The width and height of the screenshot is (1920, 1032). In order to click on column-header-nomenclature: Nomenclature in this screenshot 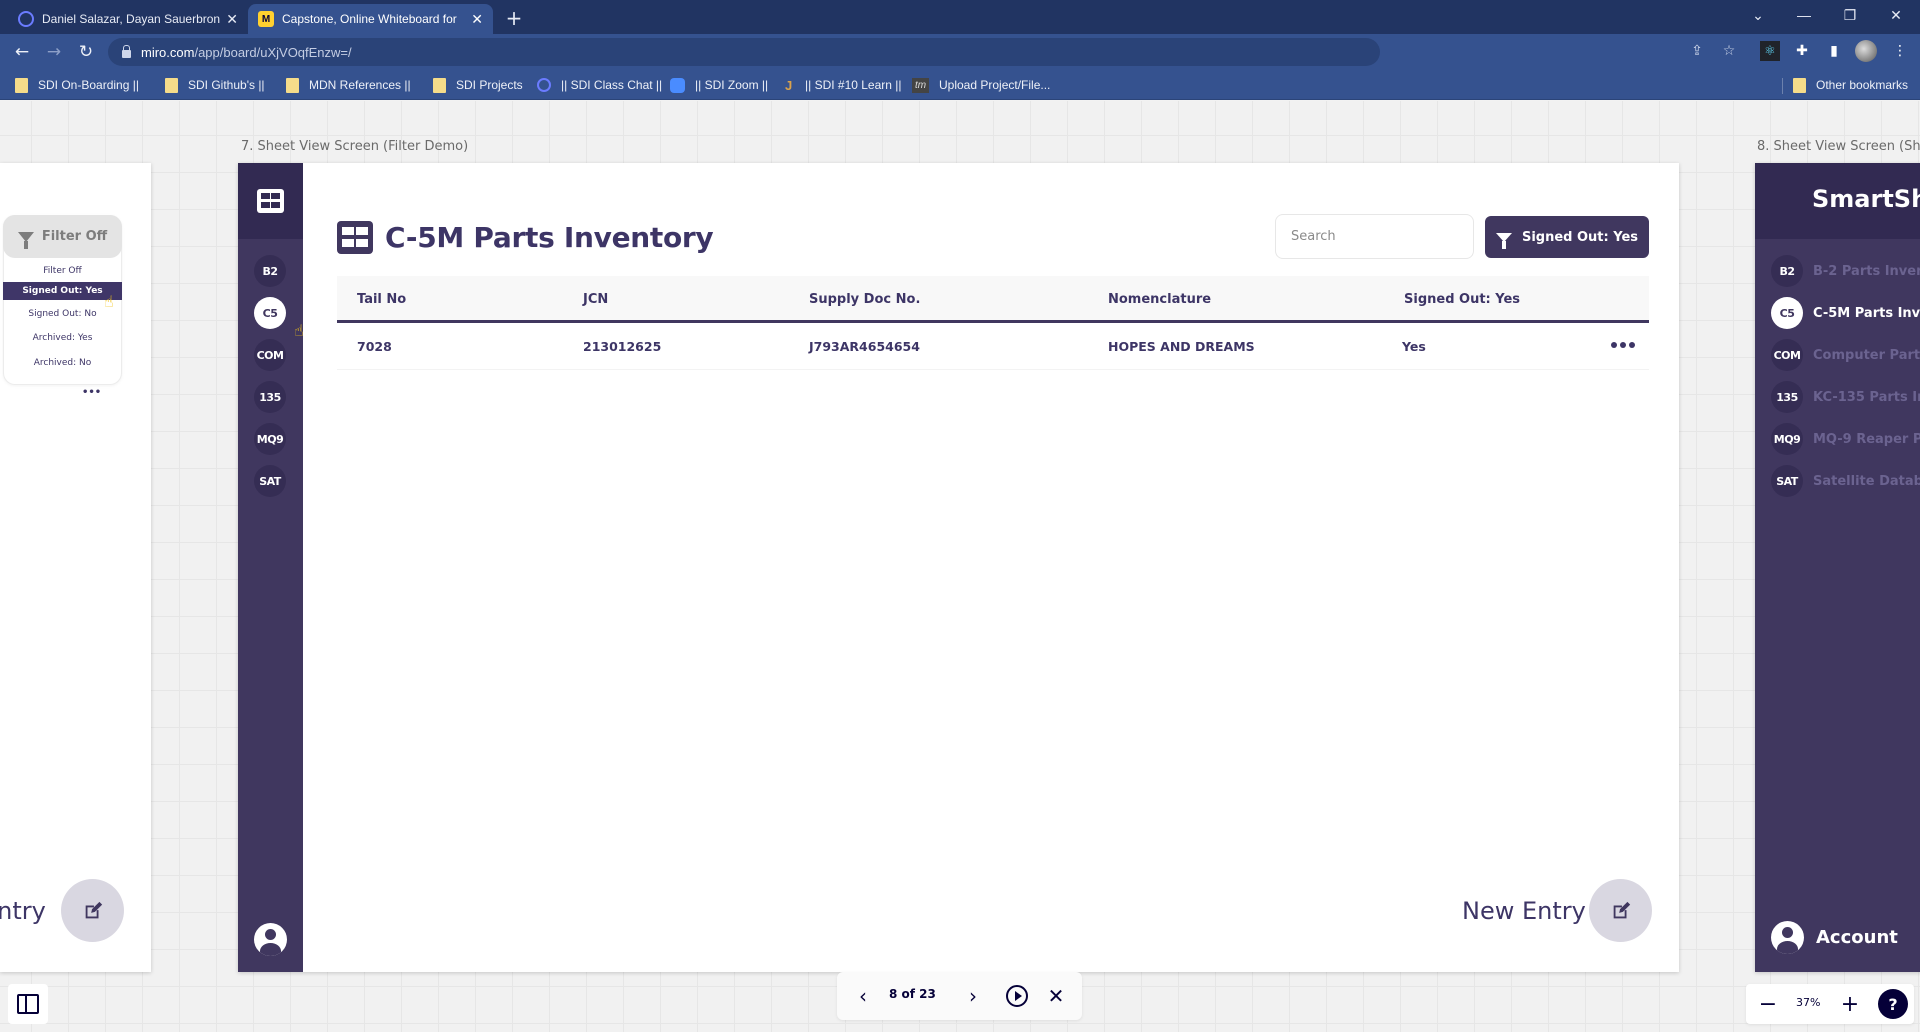, I will do `click(1159, 299)`.